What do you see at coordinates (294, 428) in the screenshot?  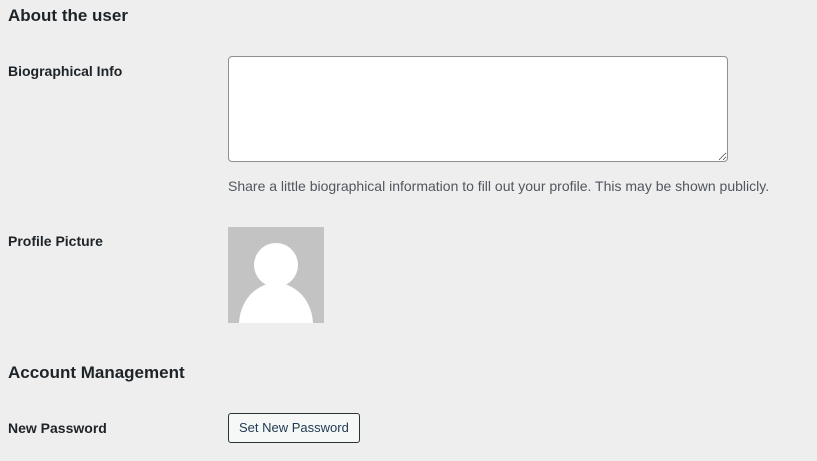 I see `set-new-password-button: Set New Password` at bounding box center [294, 428].